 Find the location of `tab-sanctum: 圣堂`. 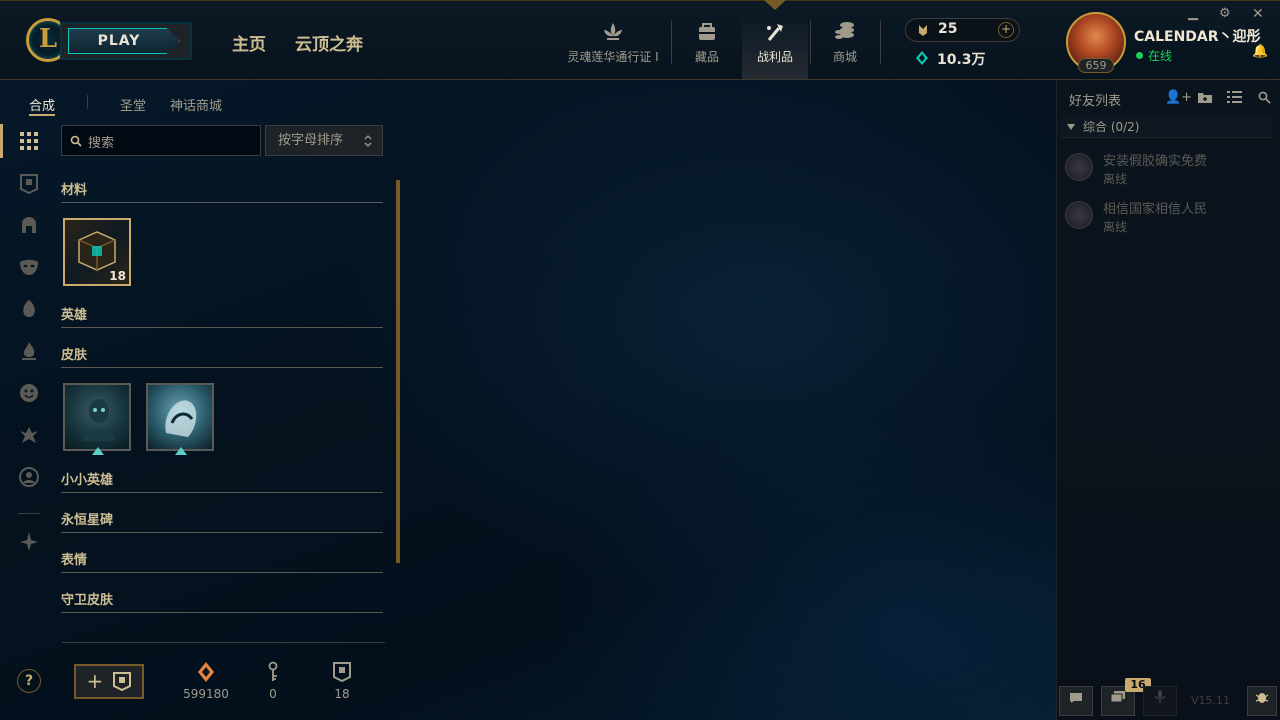

tab-sanctum: 圣堂 is located at coordinates (133, 104).